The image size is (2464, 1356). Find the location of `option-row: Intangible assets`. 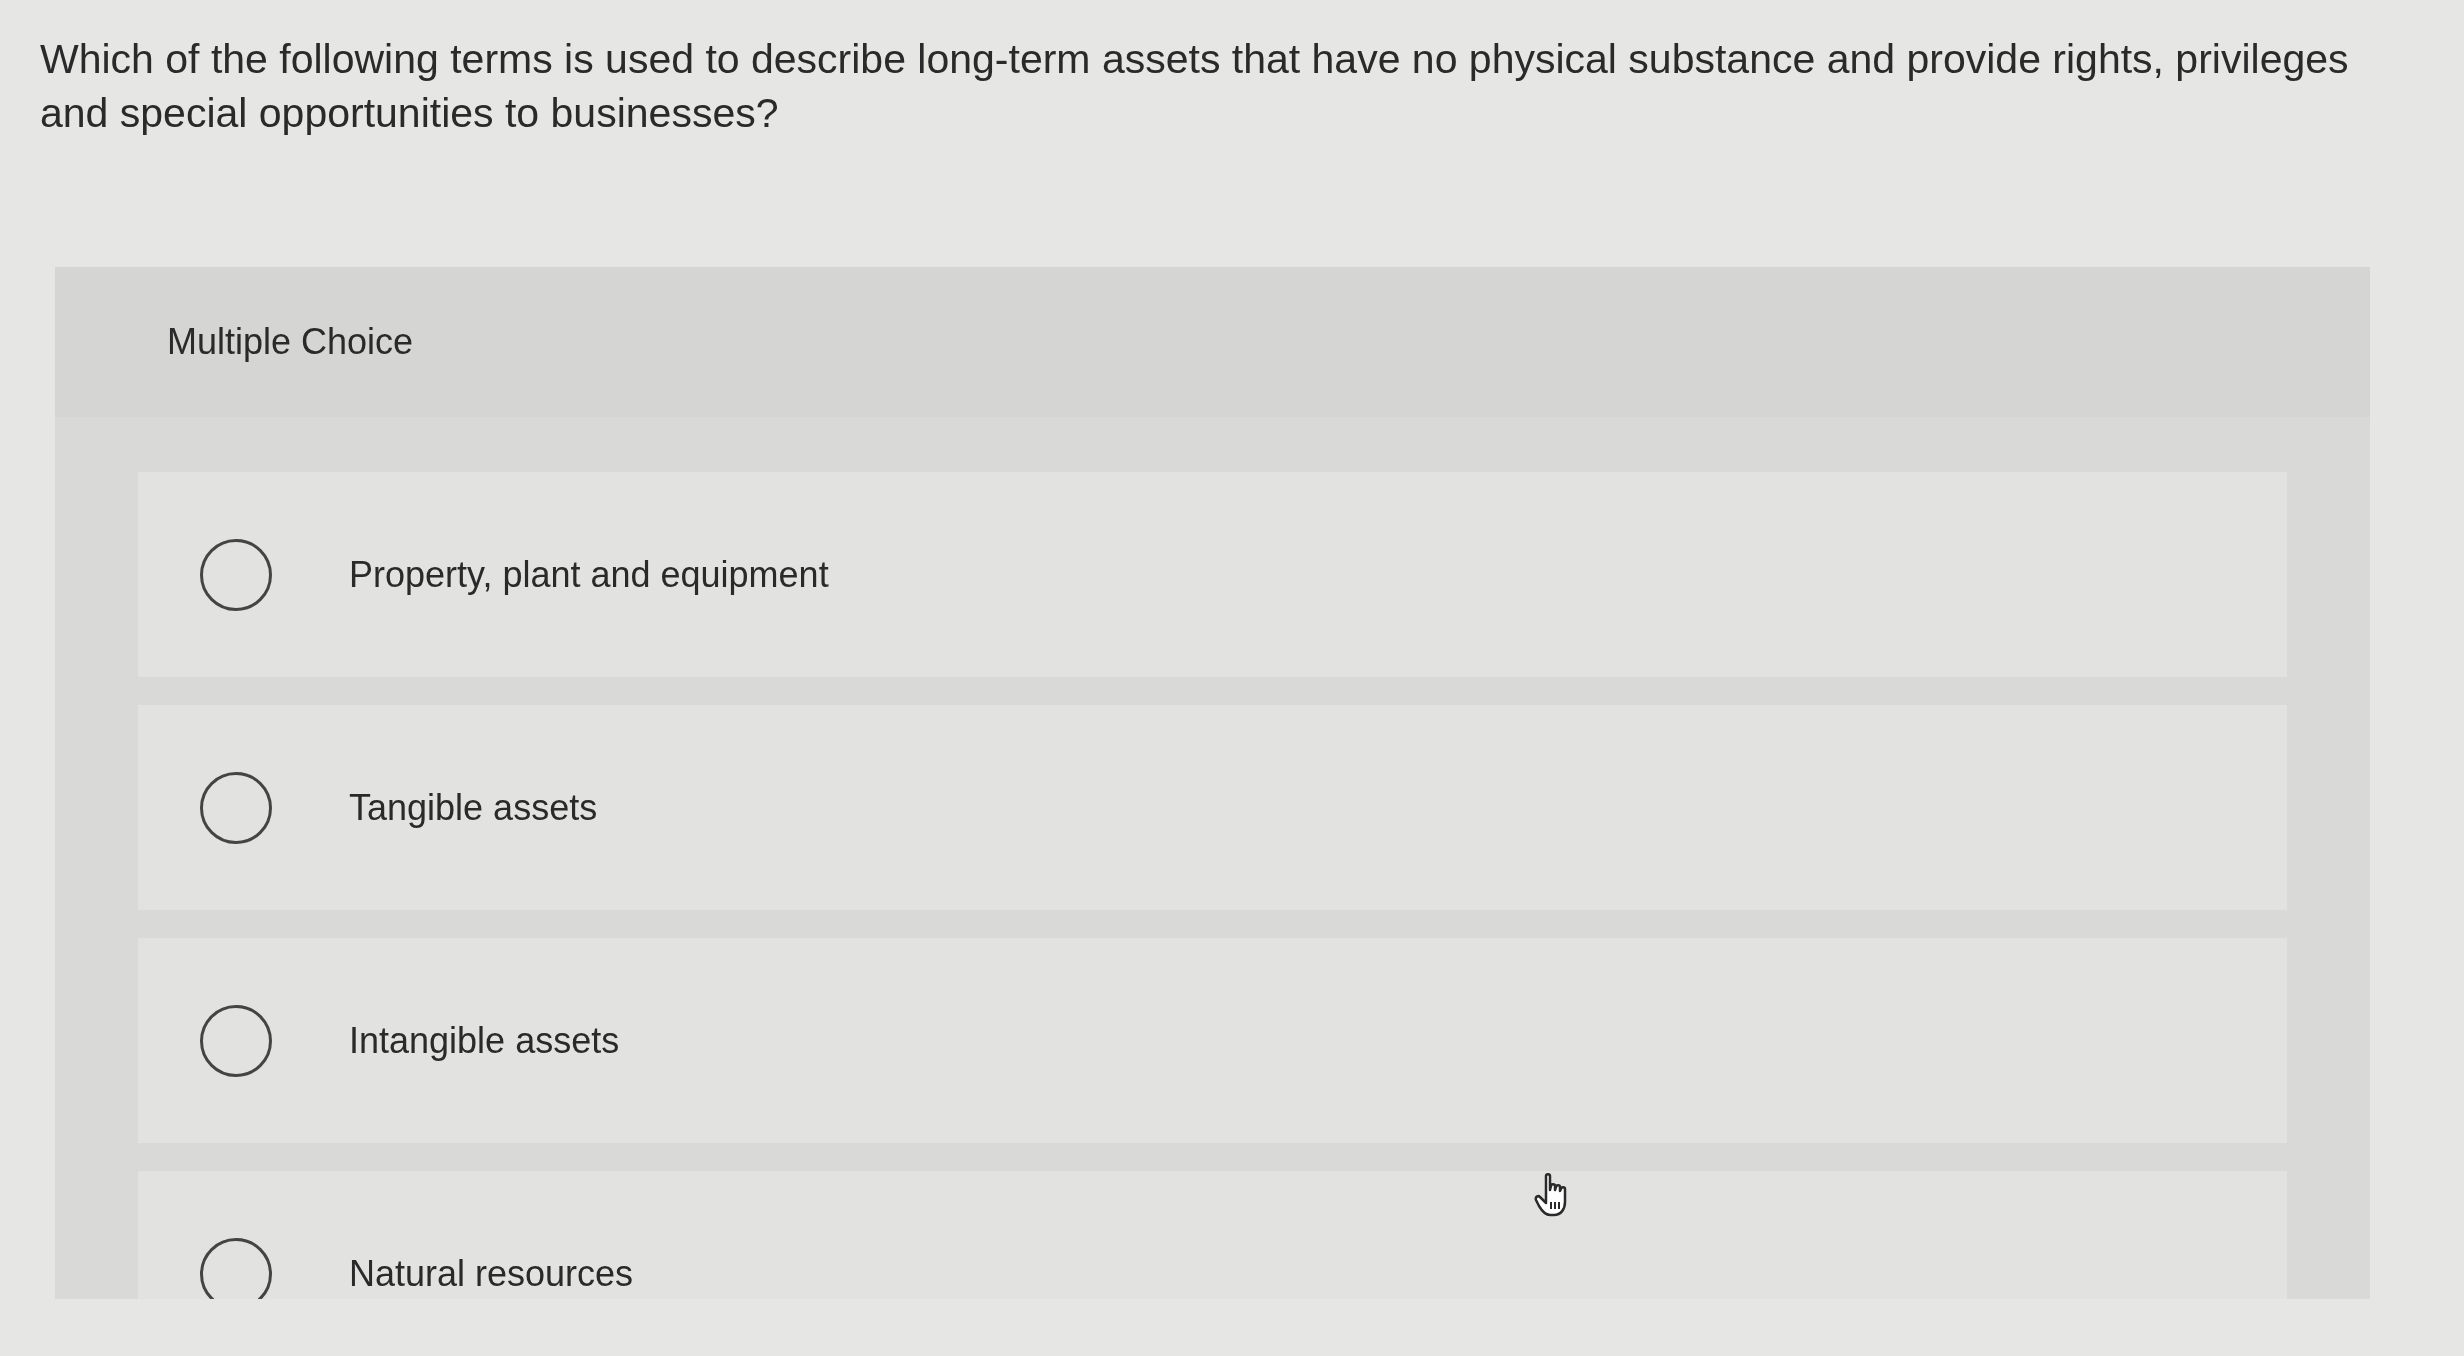

option-row: Intangible assets is located at coordinates (1212, 1040).